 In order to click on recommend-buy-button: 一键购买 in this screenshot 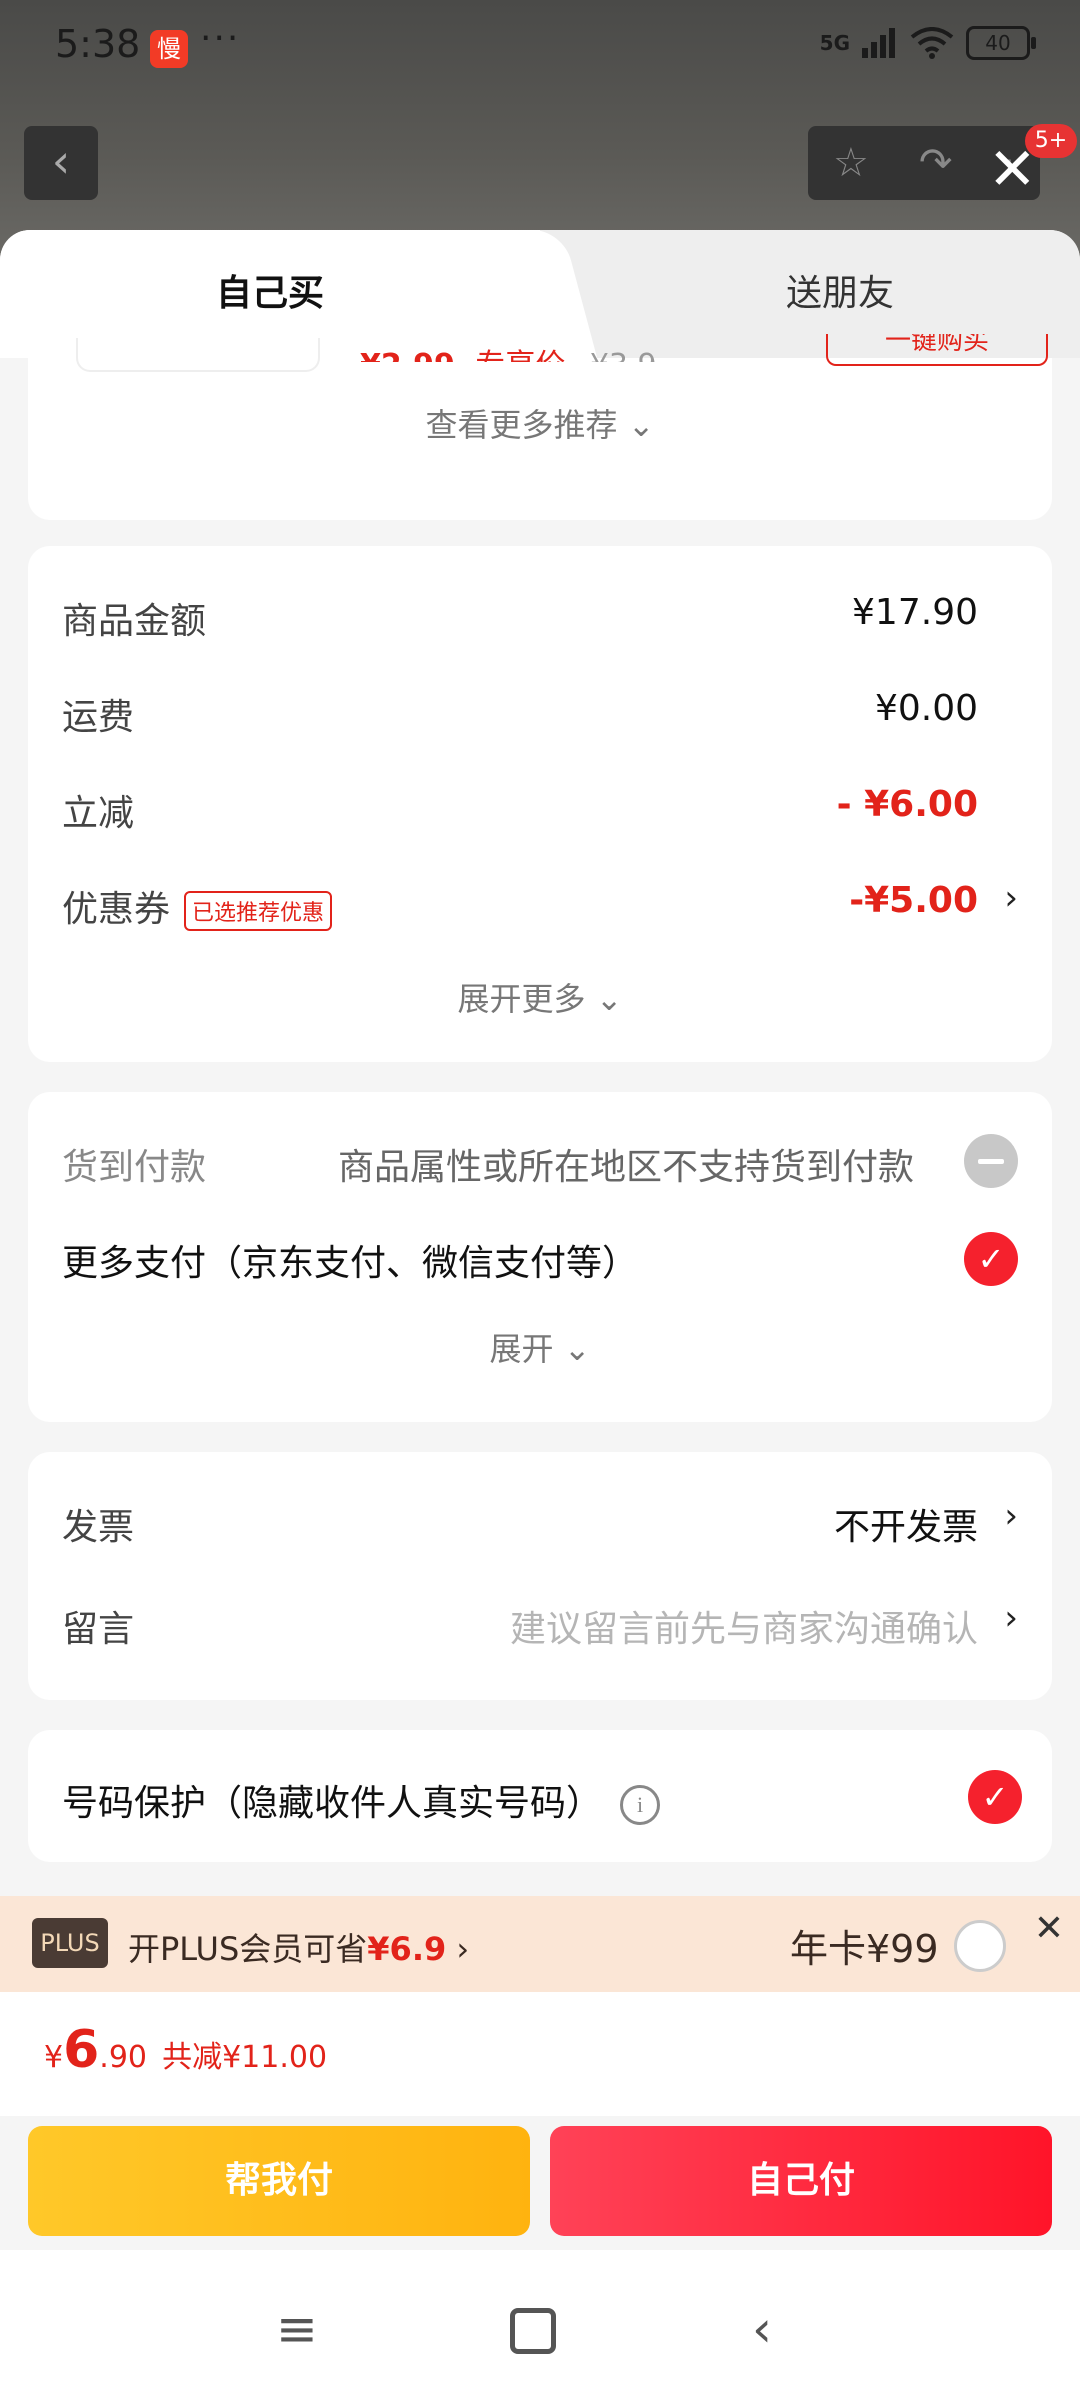, I will do `click(937, 350)`.